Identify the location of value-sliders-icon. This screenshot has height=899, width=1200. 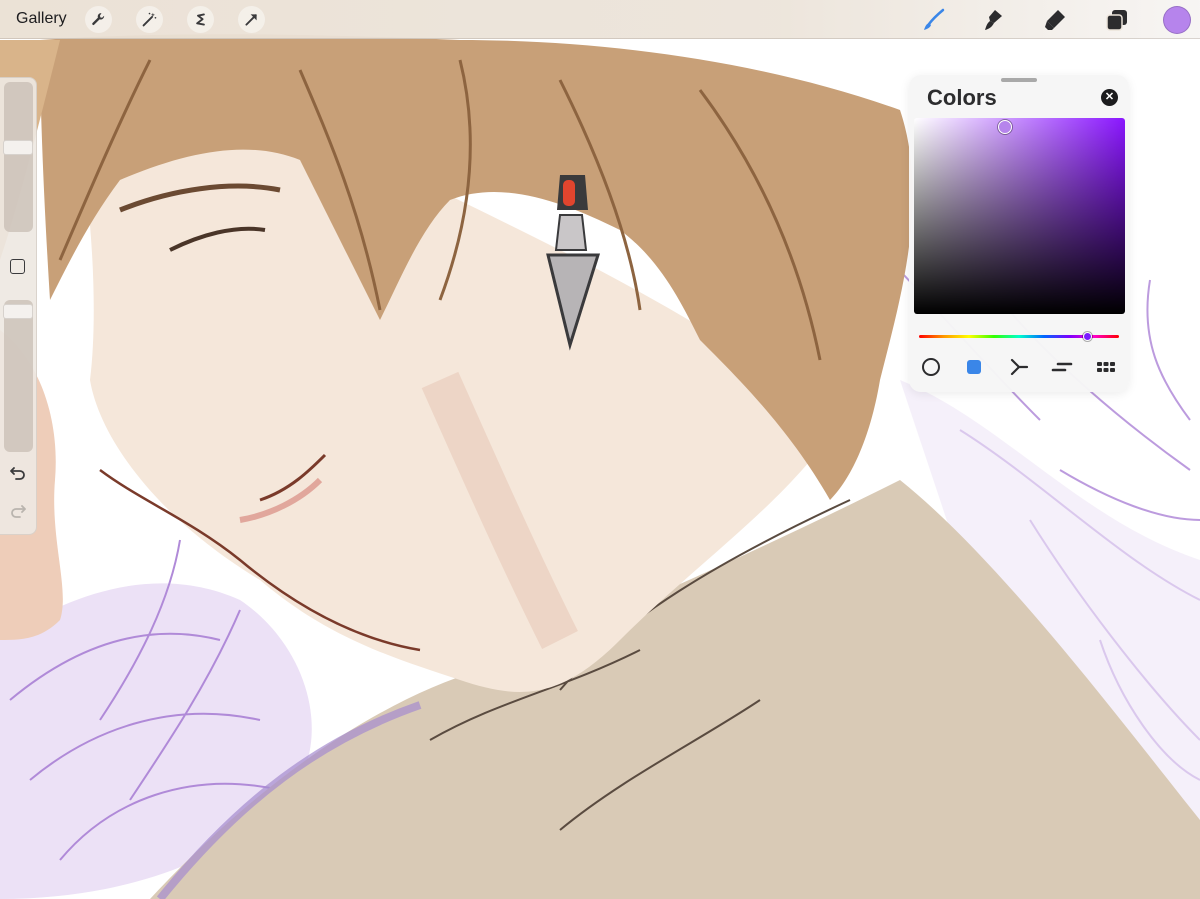
(1062, 367).